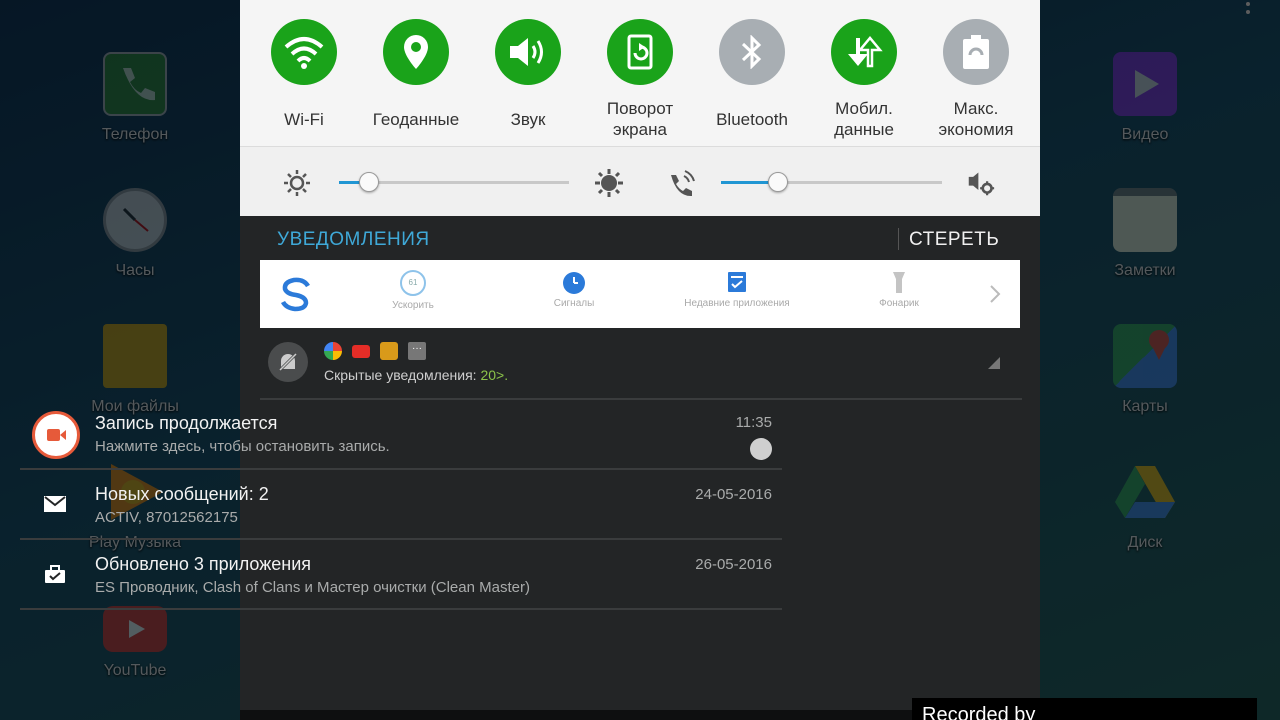 This screenshot has height=720, width=1280. Describe the element at coordinates (333, 351) in the screenshot. I see `google-icon` at that location.